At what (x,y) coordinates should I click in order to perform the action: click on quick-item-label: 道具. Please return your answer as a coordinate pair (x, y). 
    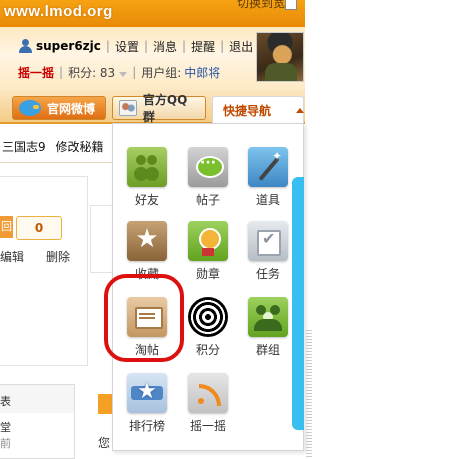
    Looking at the image, I should click on (267, 200).